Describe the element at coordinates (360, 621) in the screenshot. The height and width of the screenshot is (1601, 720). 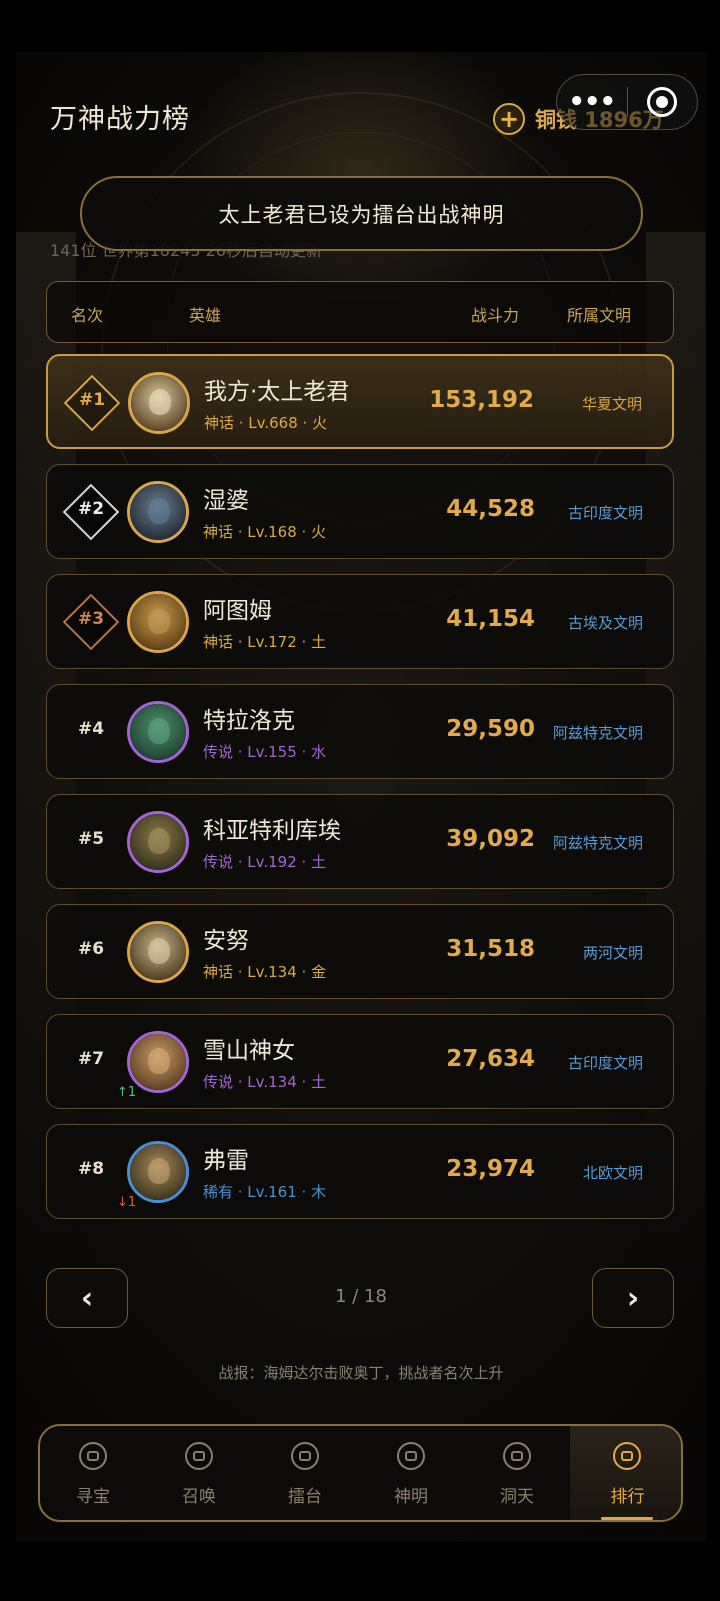
I see `table-row: #3 阿图姆神话 · Lv.172 · 土 41,154 古埃及文明` at that location.